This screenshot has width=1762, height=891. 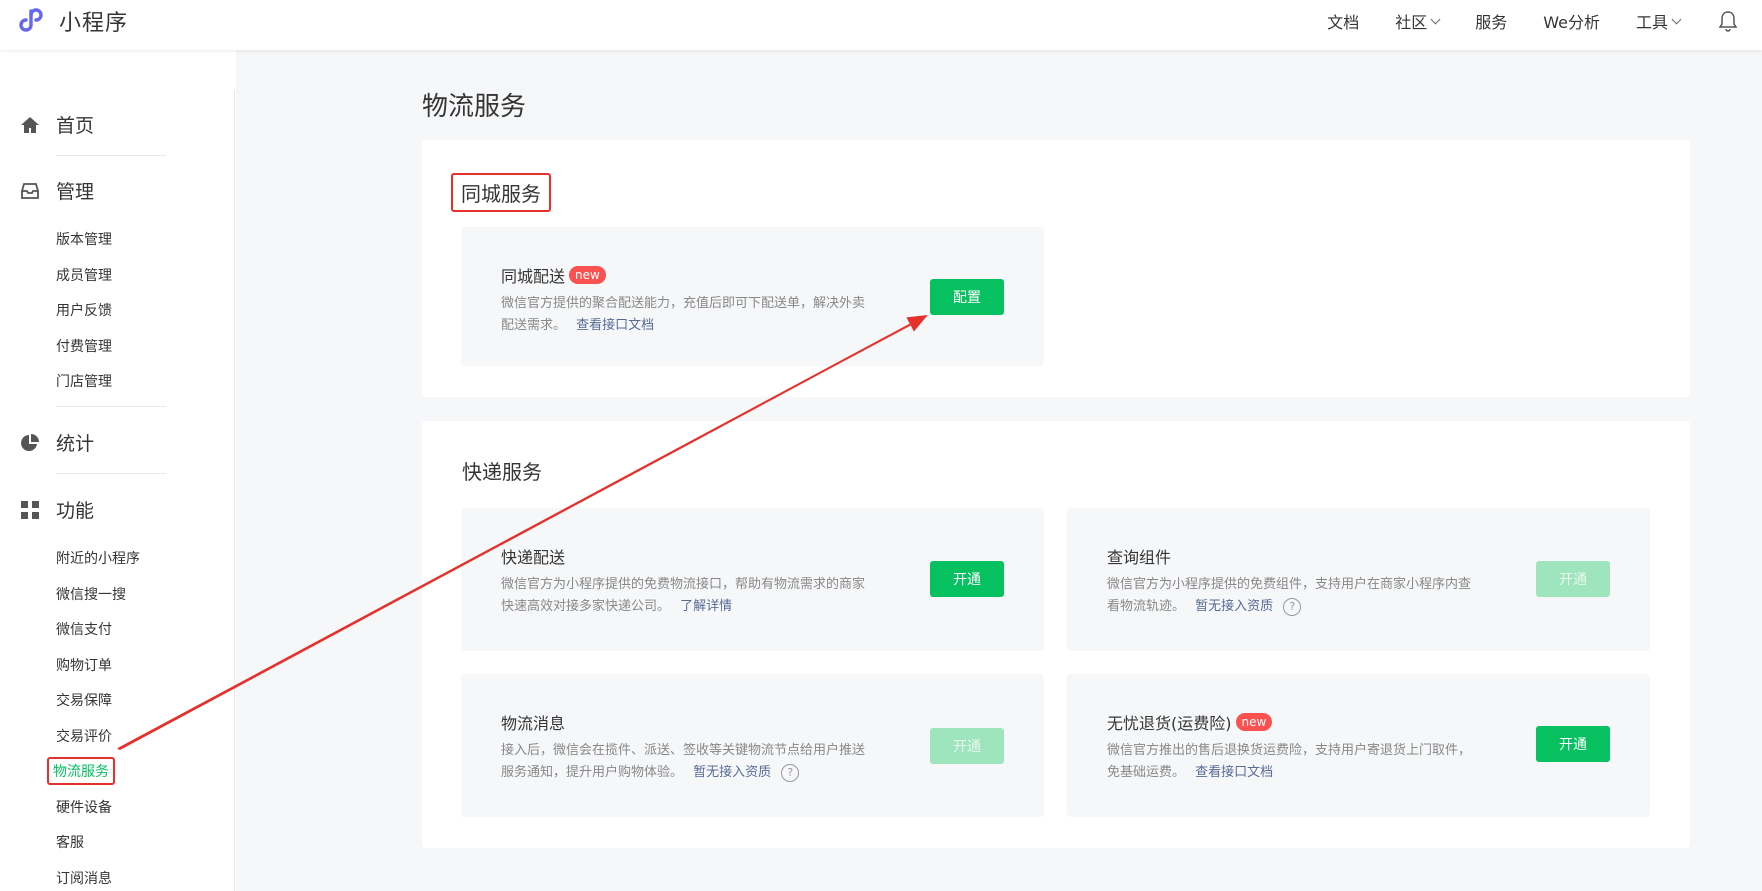 What do you see at coordinates (70, 842) in the screenshot?
I see `sidebar-item-customer-service: 客服` at bounding box center [70, 842].